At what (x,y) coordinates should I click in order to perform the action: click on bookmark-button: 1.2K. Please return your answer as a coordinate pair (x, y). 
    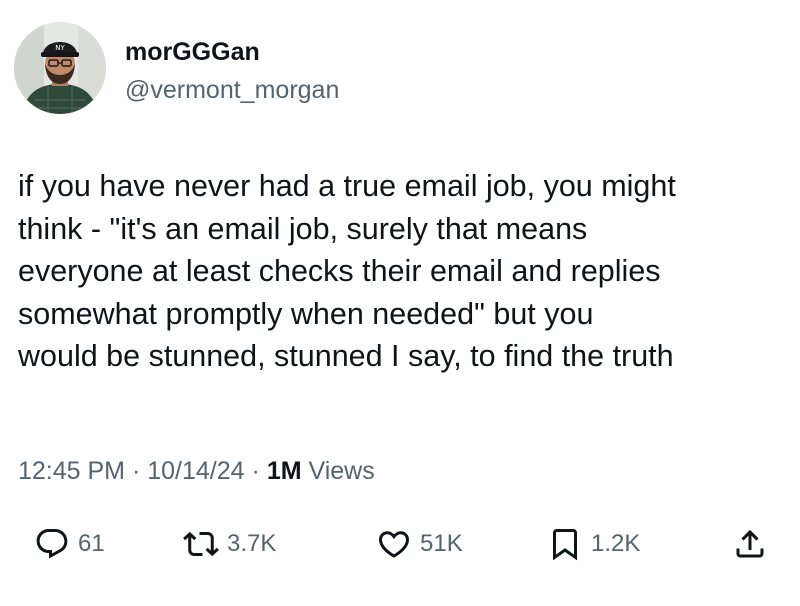
    Looking at the image, I should click on (593, 544).